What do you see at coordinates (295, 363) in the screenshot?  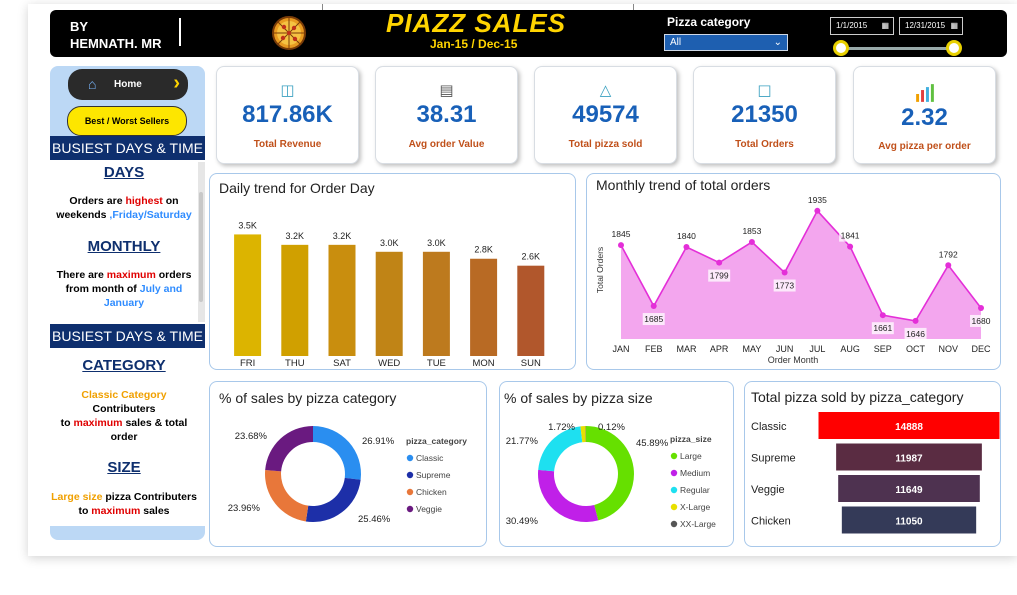 I see `daily-x-tick: THU` at bounding box center [295, 363].